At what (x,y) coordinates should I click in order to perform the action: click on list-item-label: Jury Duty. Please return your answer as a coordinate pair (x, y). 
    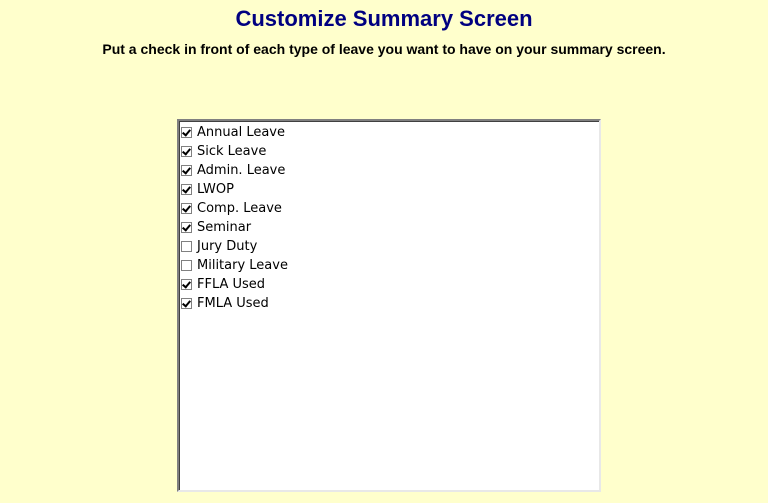
    Looking at the image, I should click on (227, 246).